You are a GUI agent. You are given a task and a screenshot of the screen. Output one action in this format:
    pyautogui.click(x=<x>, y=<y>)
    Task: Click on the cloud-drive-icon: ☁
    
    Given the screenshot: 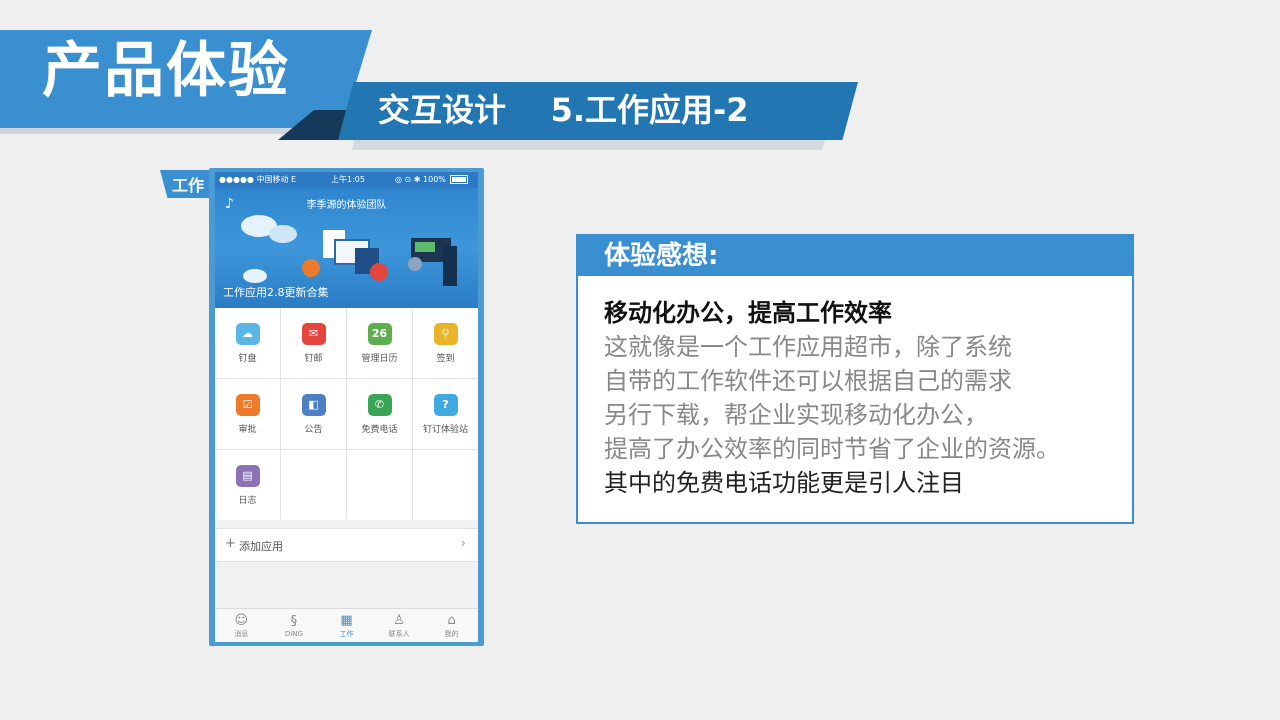 What is the action you would take?
    pyautogui.click(x=247, y=333)
    